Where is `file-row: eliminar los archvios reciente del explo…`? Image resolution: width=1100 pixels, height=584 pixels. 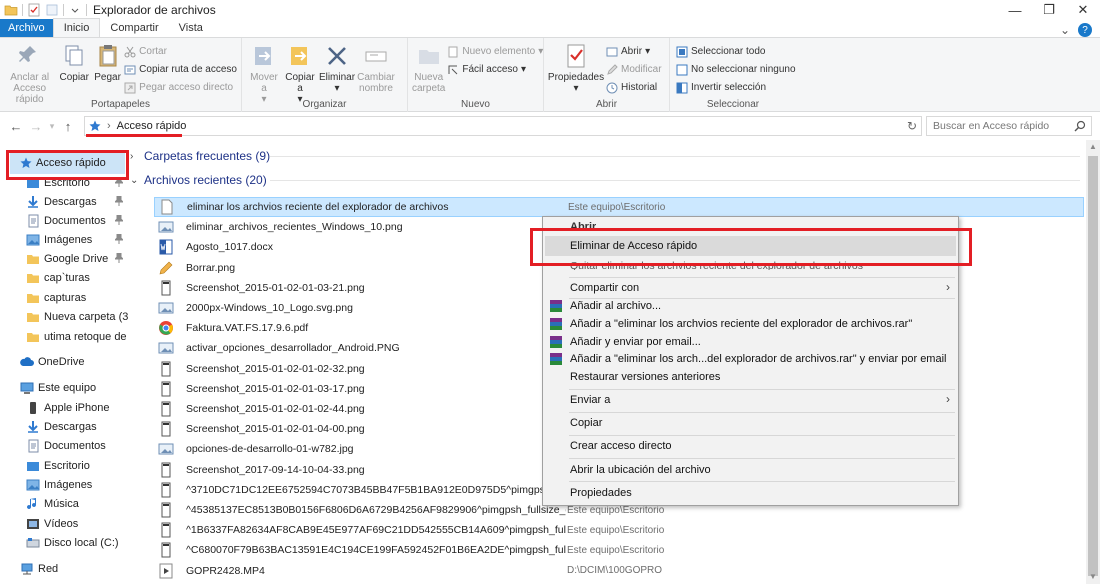 file-row: eliminar los archvios reciente del explo… is located at coordinates (619, 207).